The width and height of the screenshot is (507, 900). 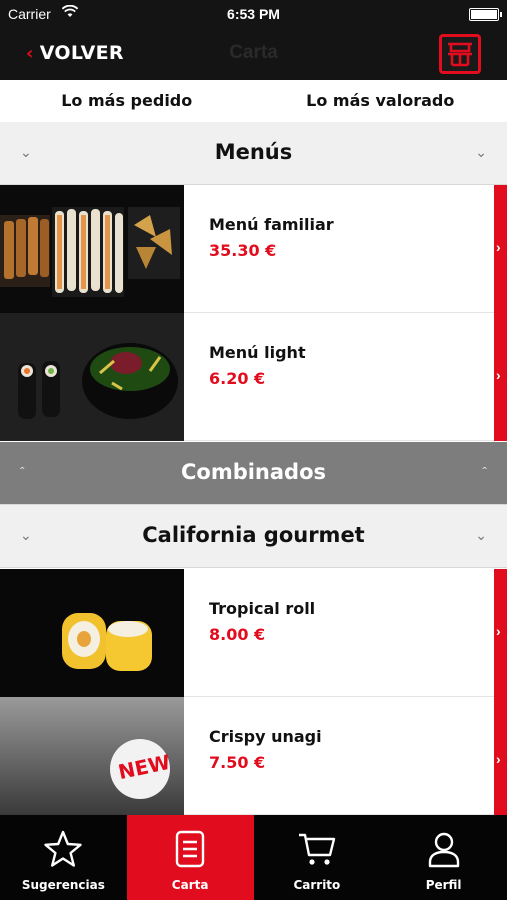 I want to click on section-title: California gourmet, so click(x=253, y=535).